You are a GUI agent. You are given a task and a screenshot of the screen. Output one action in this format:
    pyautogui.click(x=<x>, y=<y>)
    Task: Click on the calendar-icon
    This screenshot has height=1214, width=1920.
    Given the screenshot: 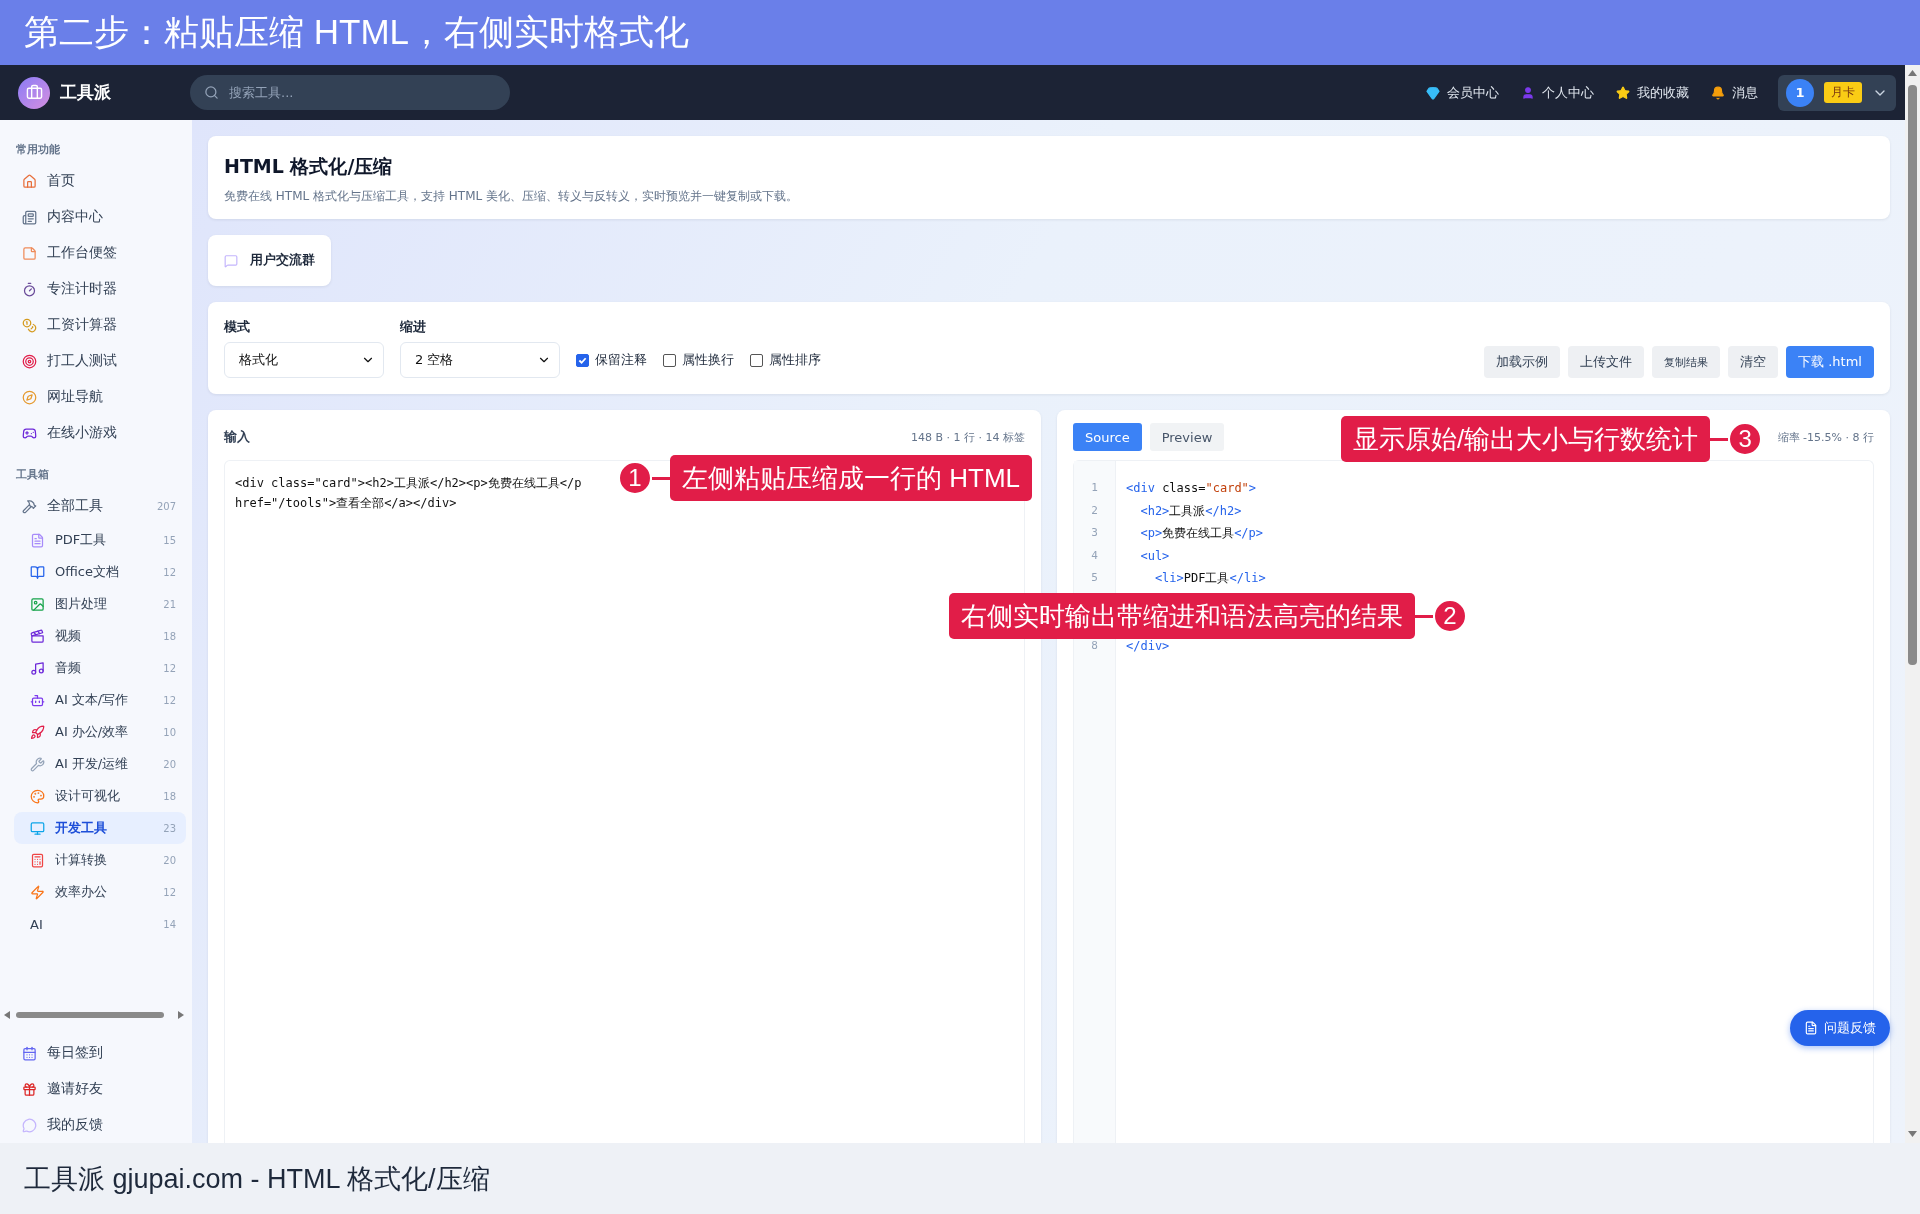 What is the action you would take?
    pyautogui.click(x=29, y=1053)
    